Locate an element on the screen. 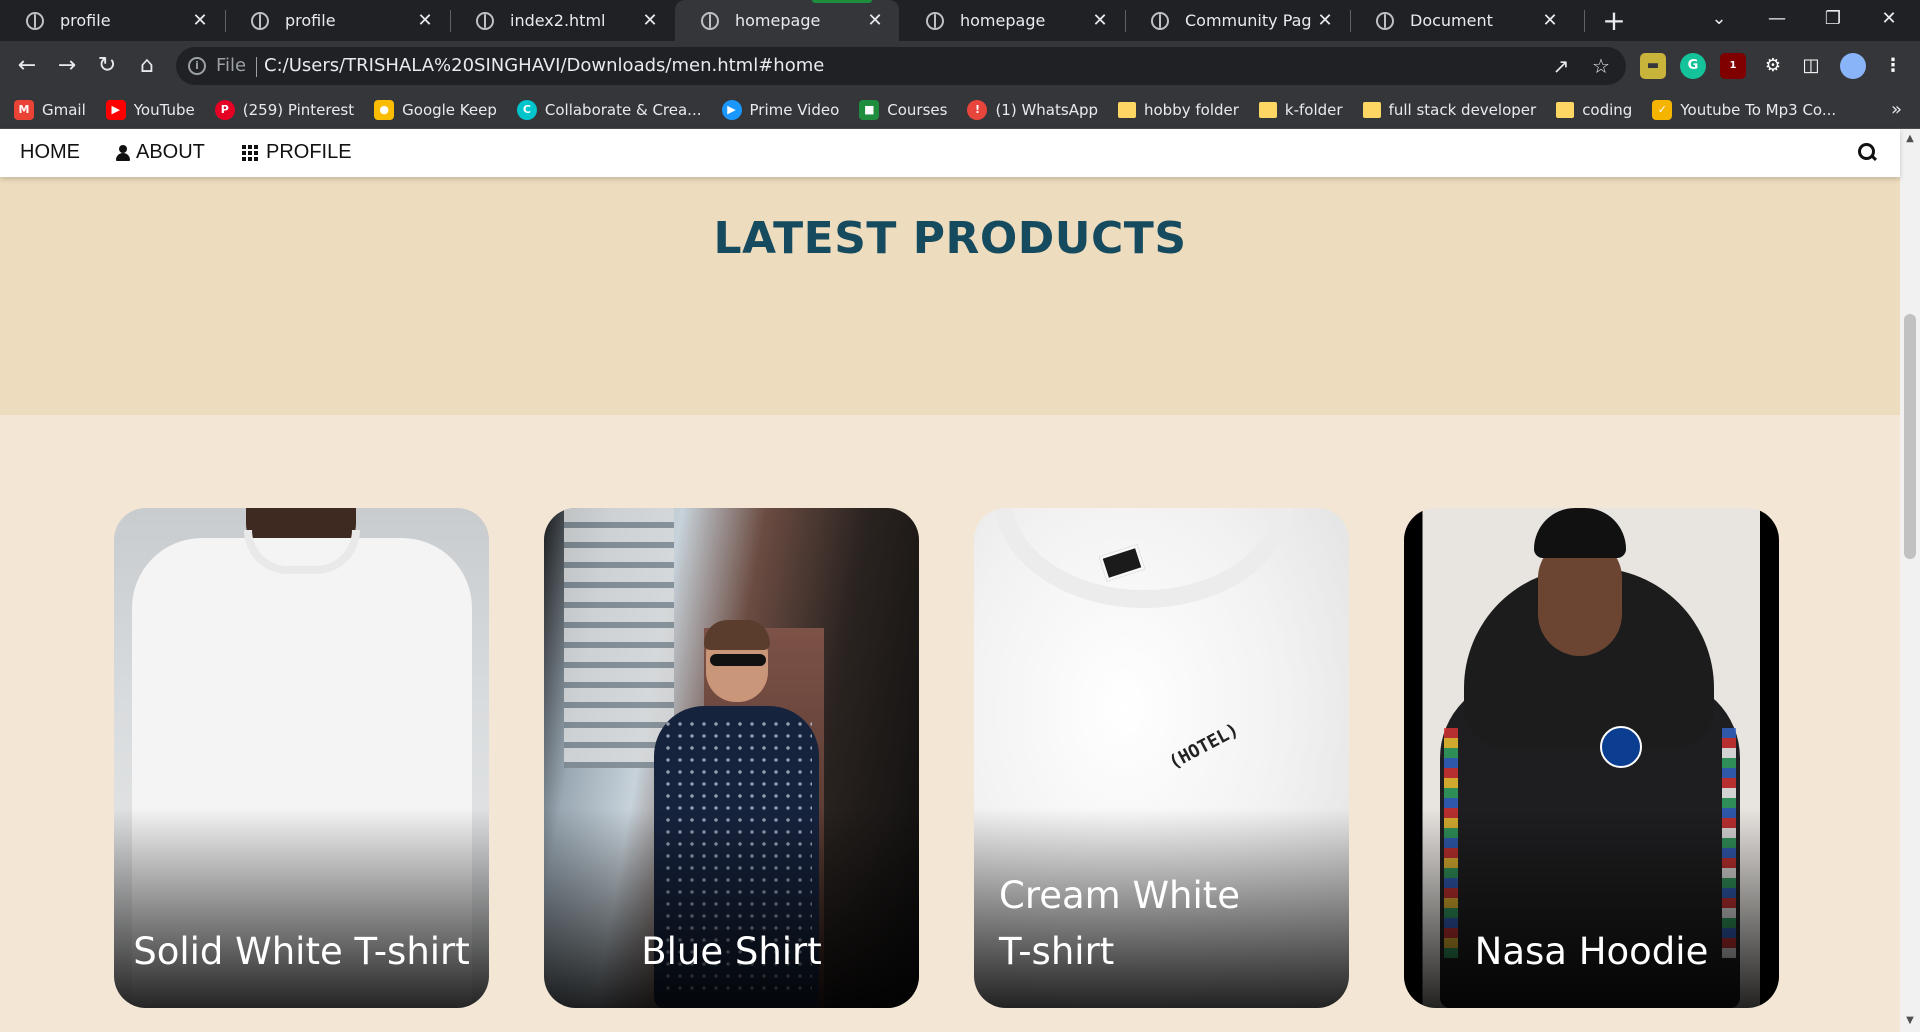 The width and height of the screenshot is (1920, 1032). nav-profile-link: PROFILE is located at coordinates (297, 152).